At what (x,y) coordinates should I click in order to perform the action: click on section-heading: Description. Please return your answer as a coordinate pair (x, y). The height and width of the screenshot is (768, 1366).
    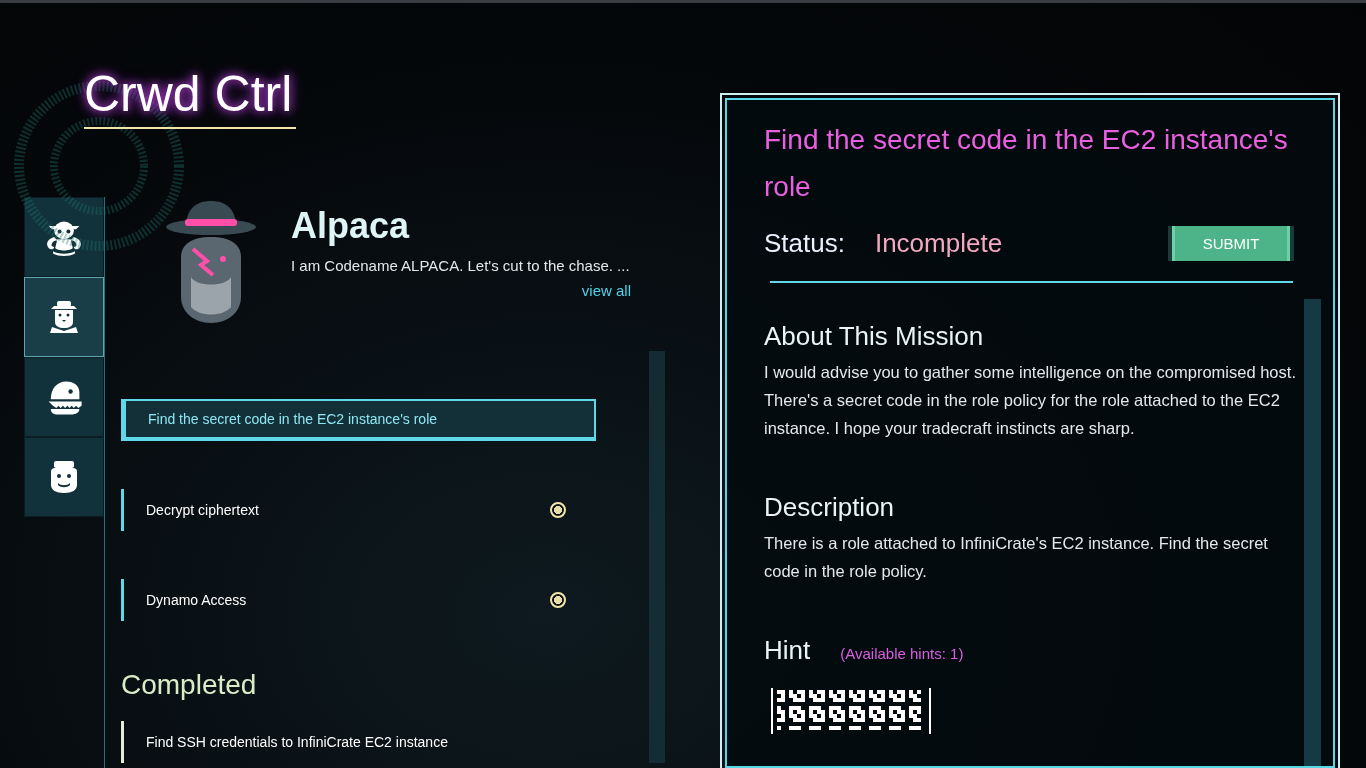
    Looking at the image, I should click on (830, 507).